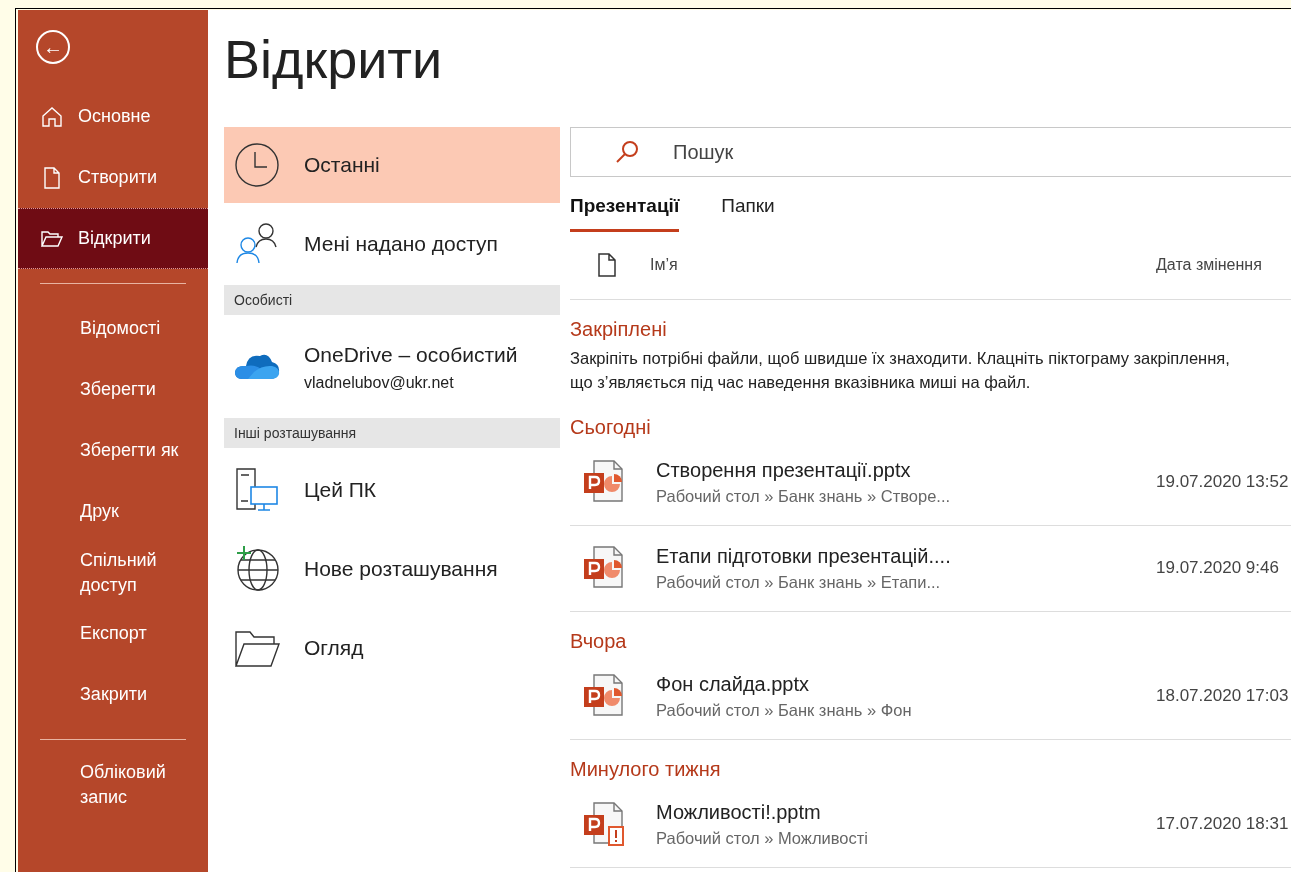  What do you see at coordinates (739, 812) in the screenshot?
I see `file-name: Можливості!.pptm` at bounding box center [739, 812].